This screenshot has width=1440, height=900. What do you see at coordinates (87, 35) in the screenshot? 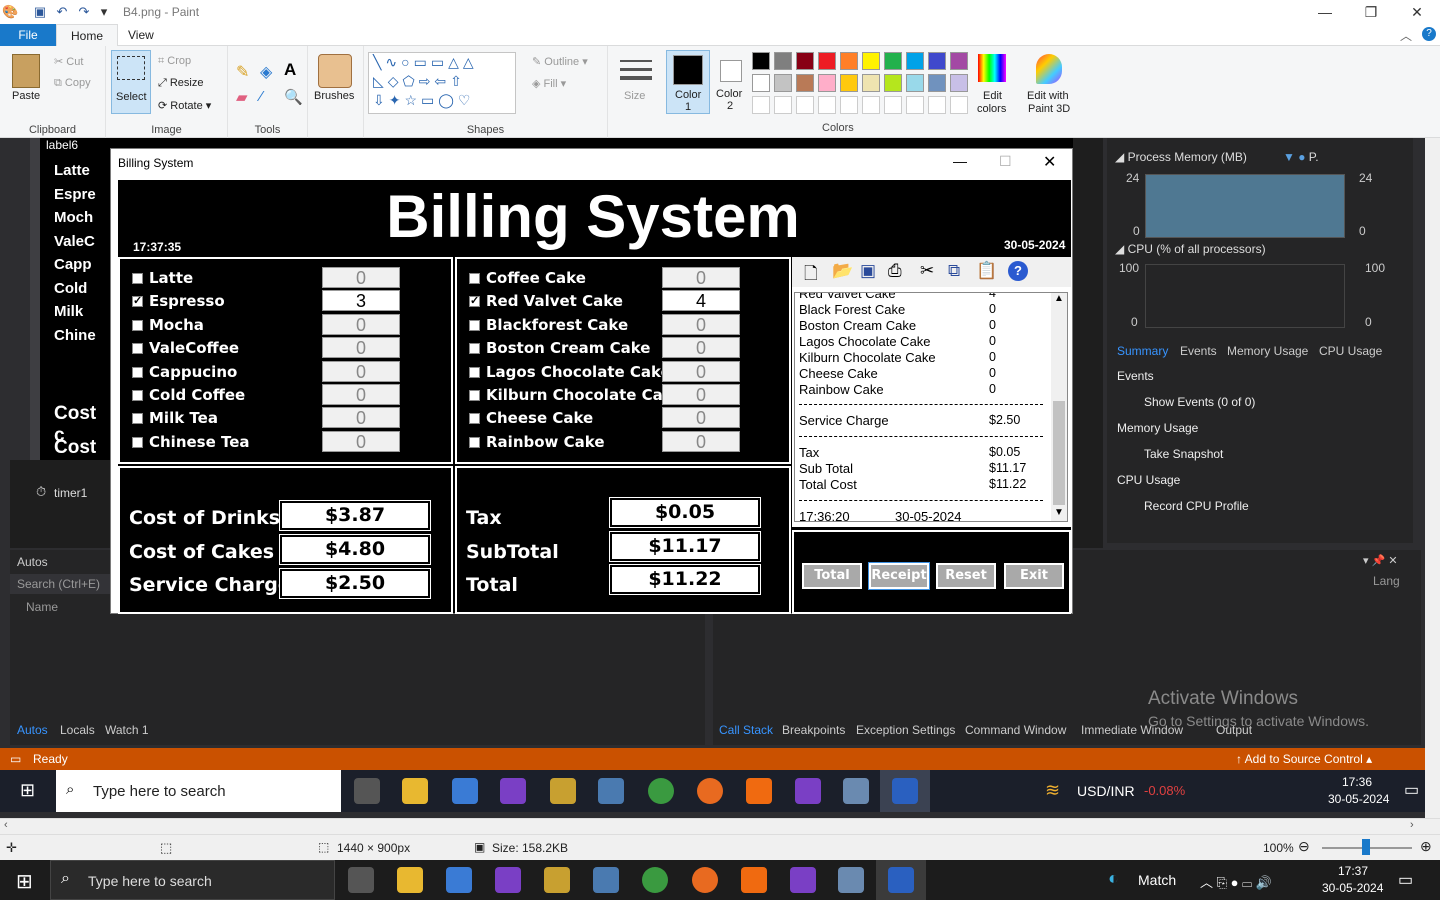
I see `tab-home: Home` at bounding box center [87, 35].